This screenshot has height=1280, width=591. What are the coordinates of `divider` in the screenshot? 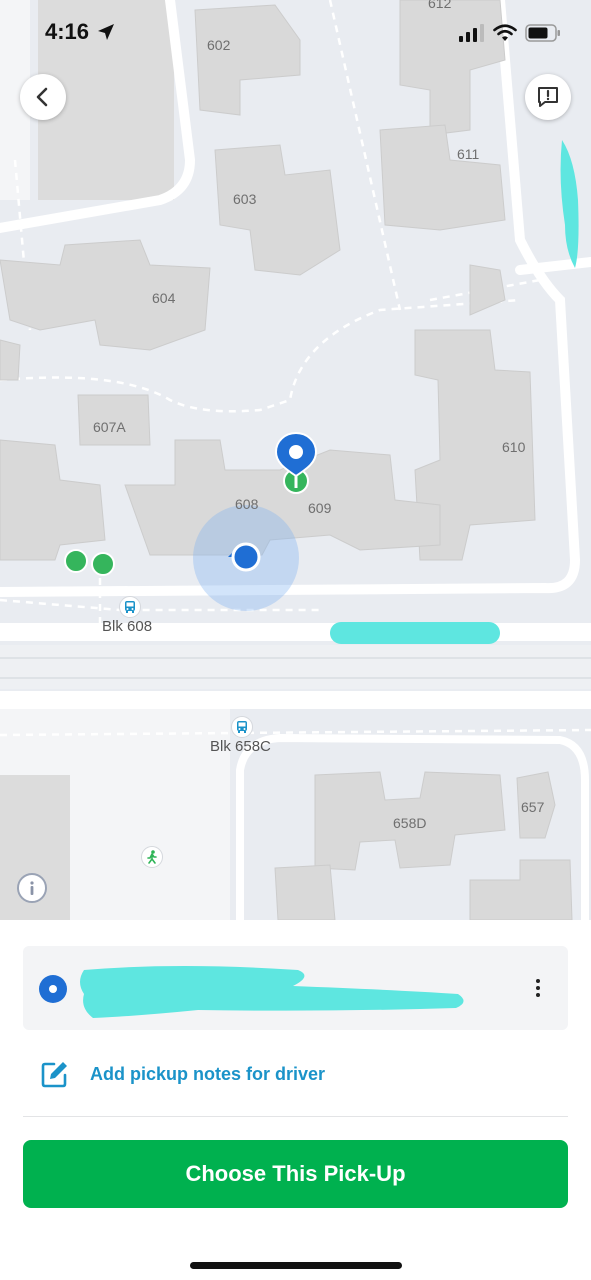 It's located at (295, 1116).